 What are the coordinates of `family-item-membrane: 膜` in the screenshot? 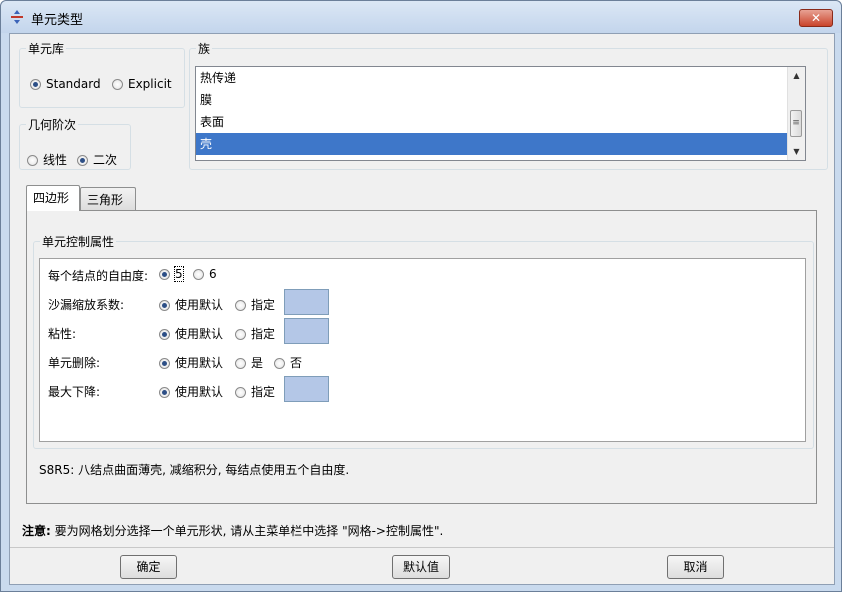 It's located at (500, 100).